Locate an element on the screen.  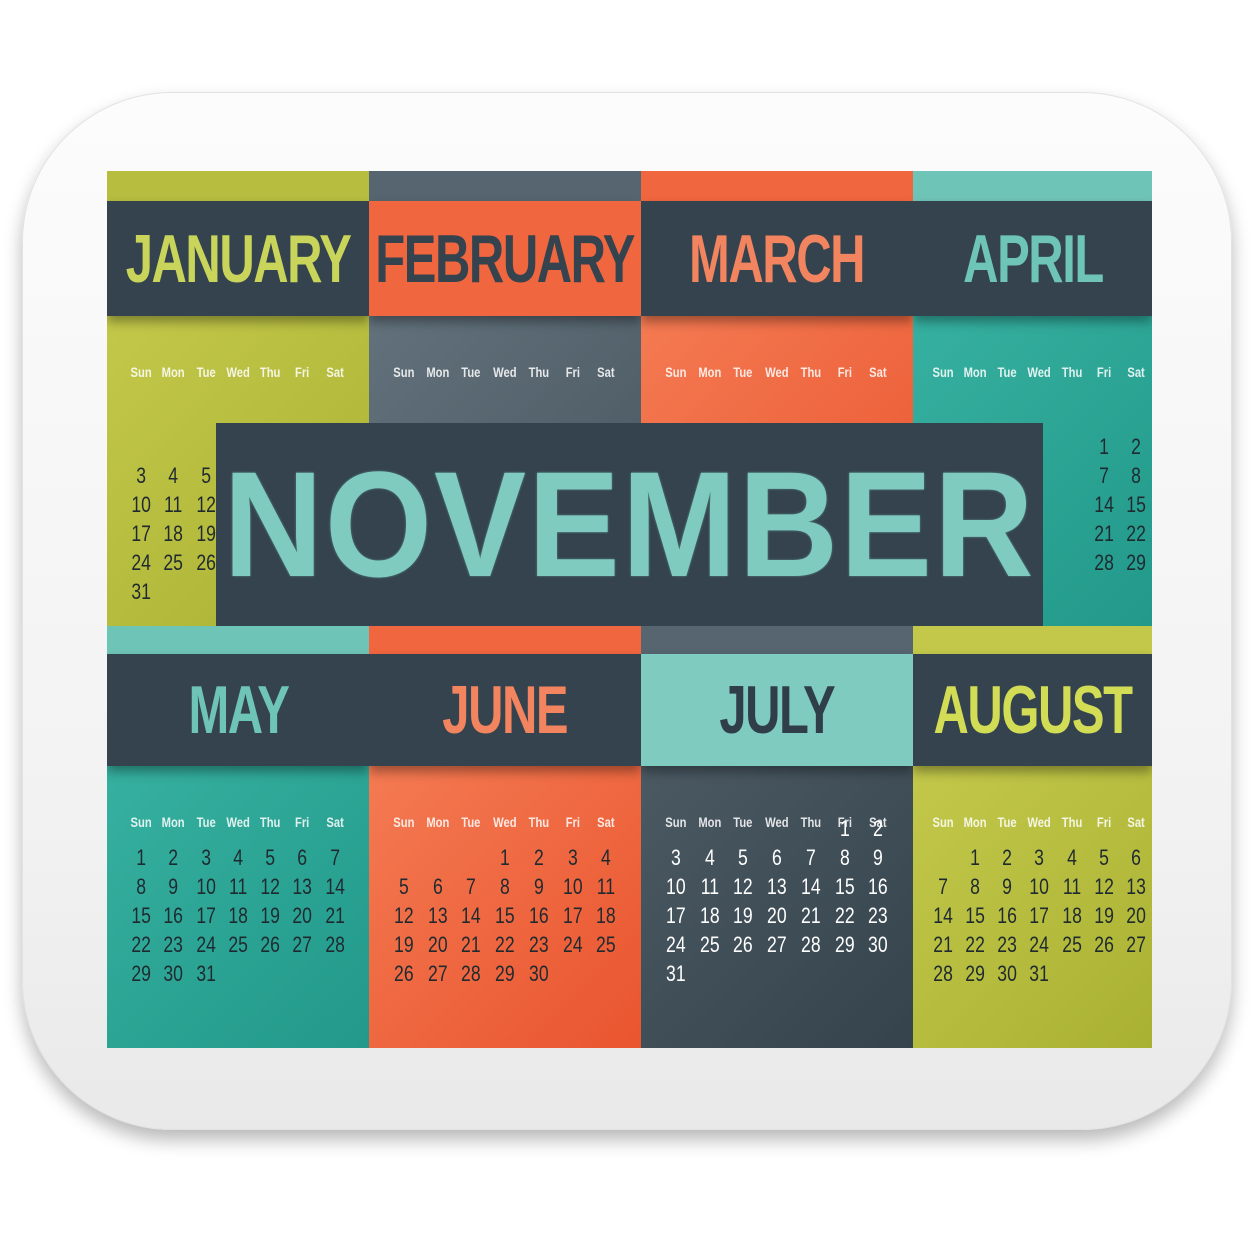
date-cell: 23 is located at coordinates (173, 944).